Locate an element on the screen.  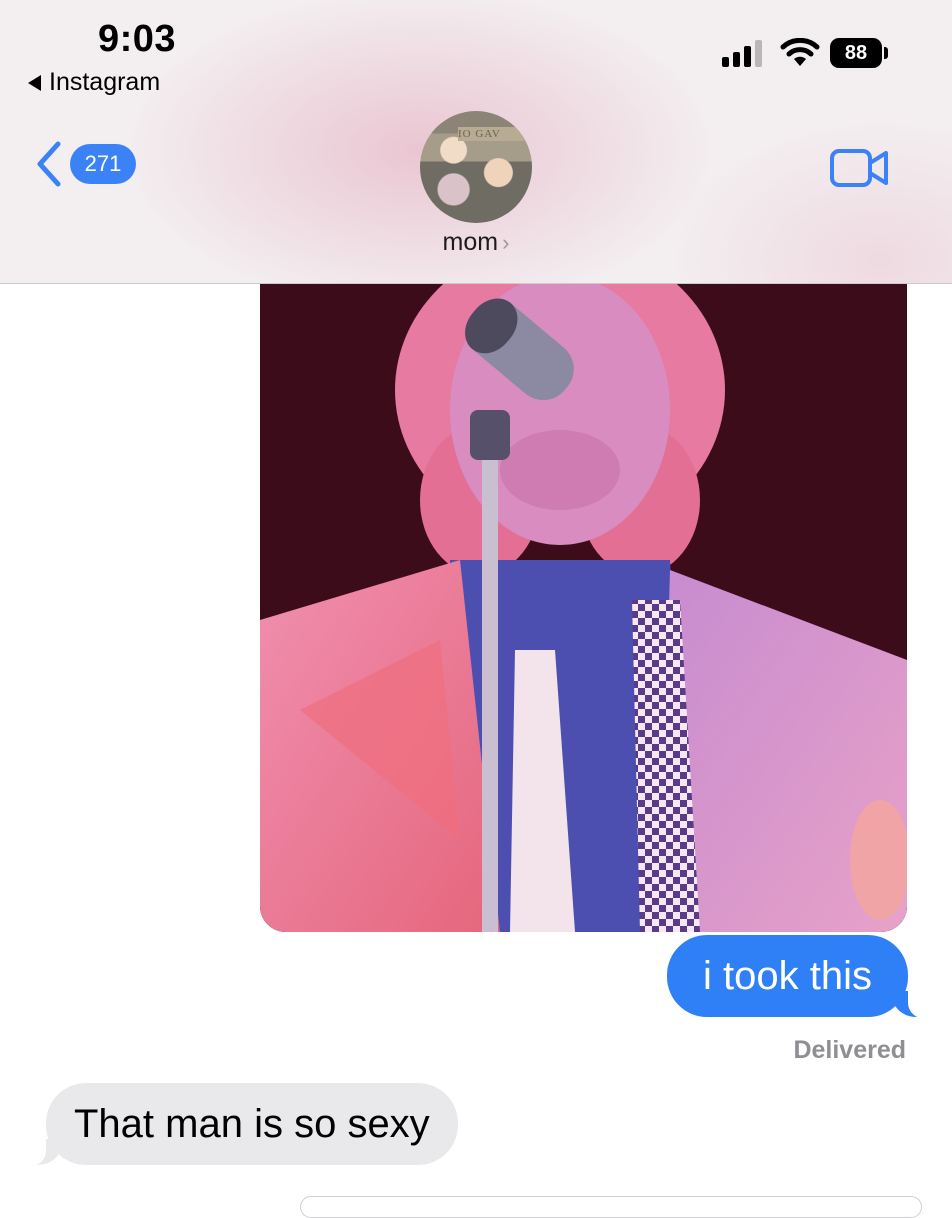
contact-avatar: IO GAV is located at coordinates (476, 167).